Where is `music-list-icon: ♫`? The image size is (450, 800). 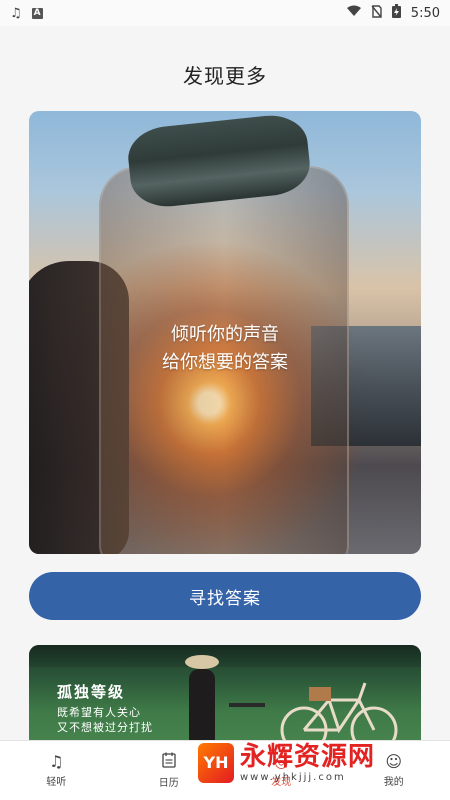
music-list-icon: ♫ is located at coordinates (56, 761).